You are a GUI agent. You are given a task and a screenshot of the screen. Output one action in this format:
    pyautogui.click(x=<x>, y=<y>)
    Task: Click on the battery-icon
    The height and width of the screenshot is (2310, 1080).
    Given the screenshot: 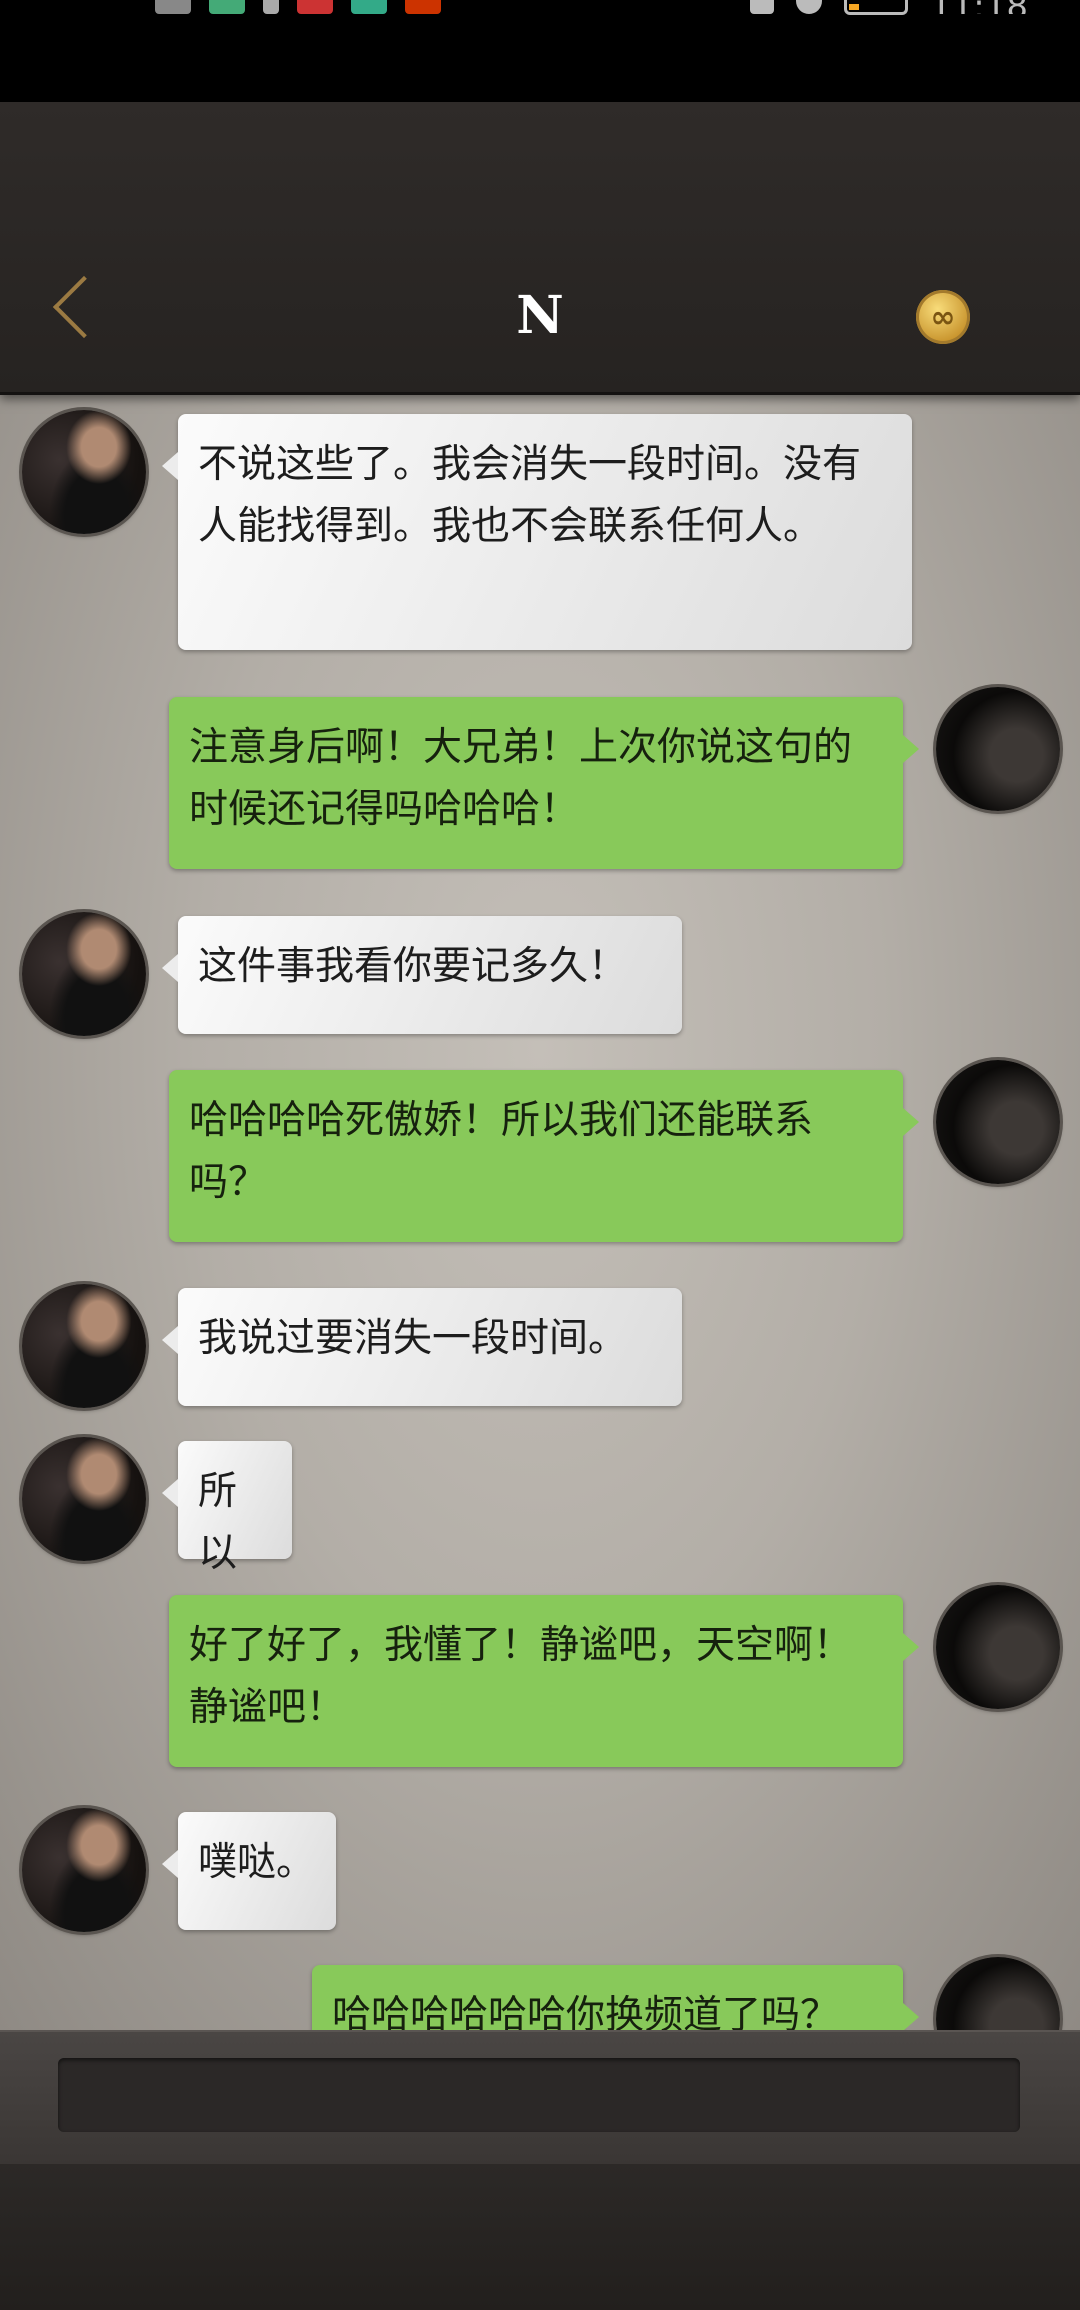 What is the action you would take?
    pyautogui.click(x=876, y=7)
    